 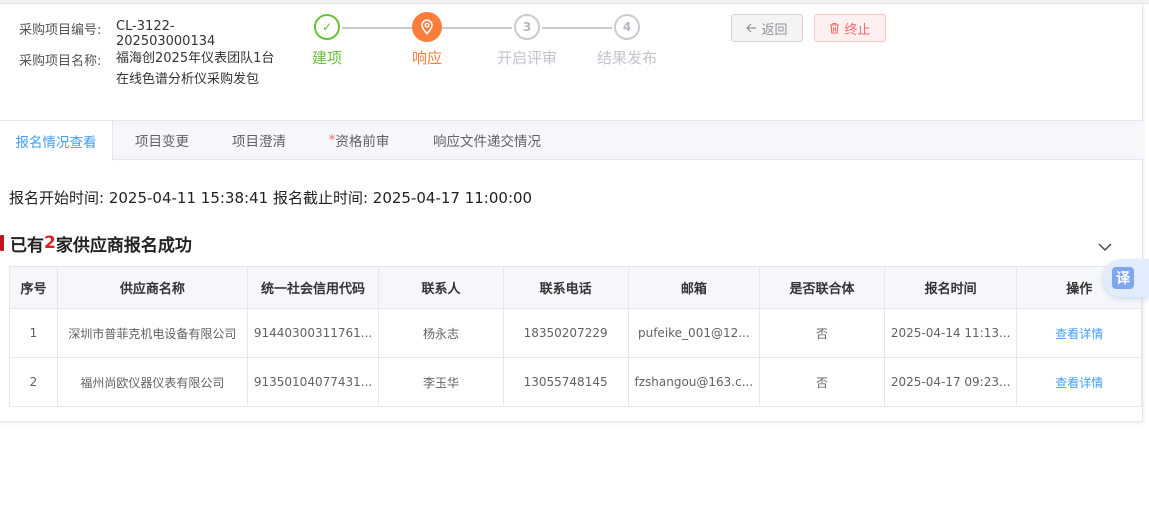 I want to click on step-label: 响应, so click(x=426, y=58).